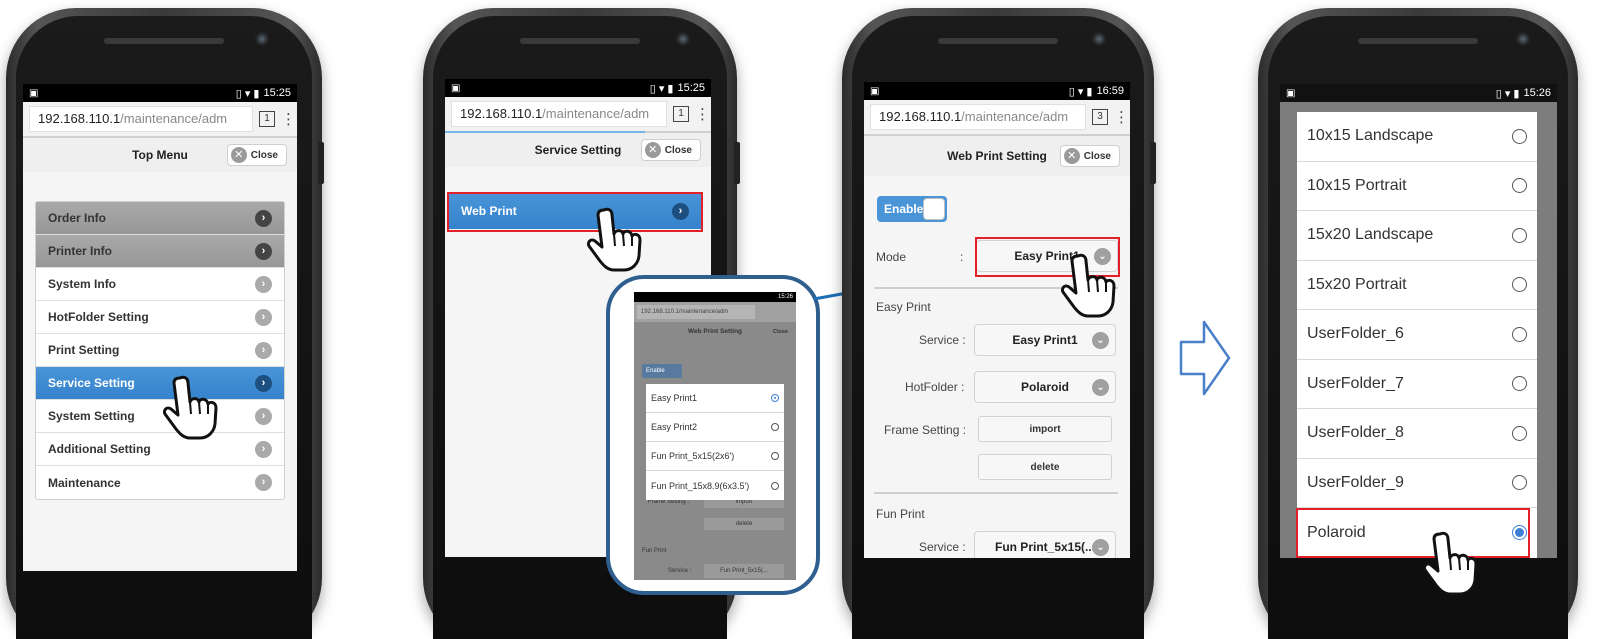 This screenshot has width=1598, height=639. What do you see at coordinates (160, 284) in the screenshot?
I see `menu-item-system-info: System Info ›` at bounding box center [160, 284].